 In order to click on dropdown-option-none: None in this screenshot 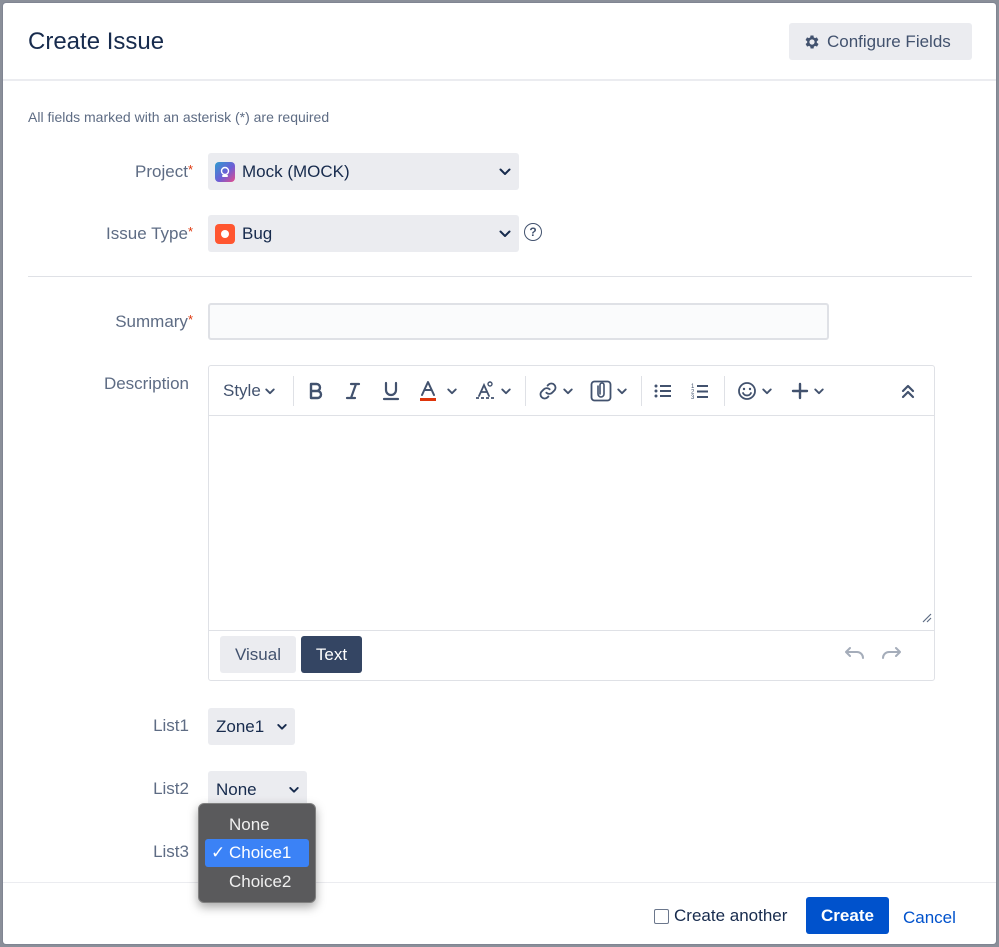, I will do `click(257, 825)`.